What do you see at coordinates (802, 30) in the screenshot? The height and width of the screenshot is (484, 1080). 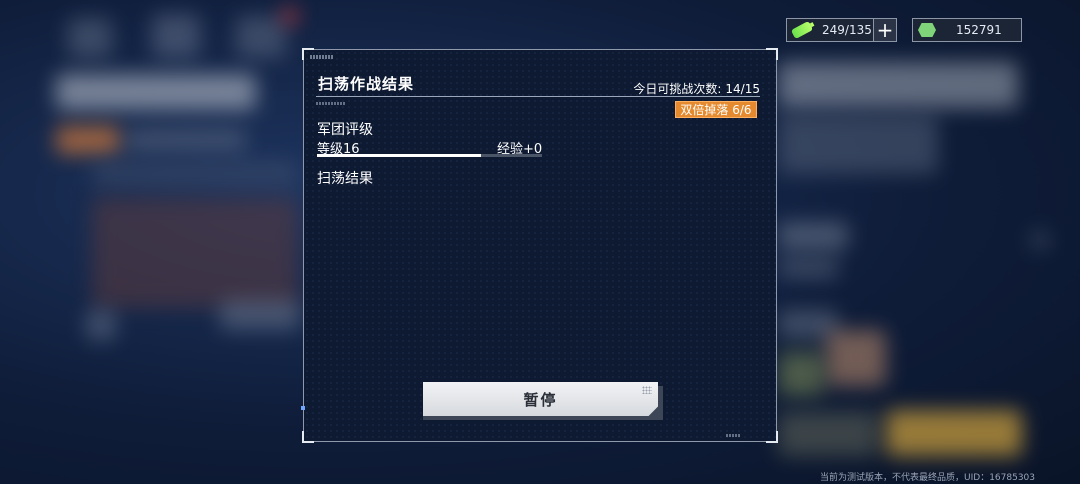 I see `battery-icon` at bounding box center [802, 30].